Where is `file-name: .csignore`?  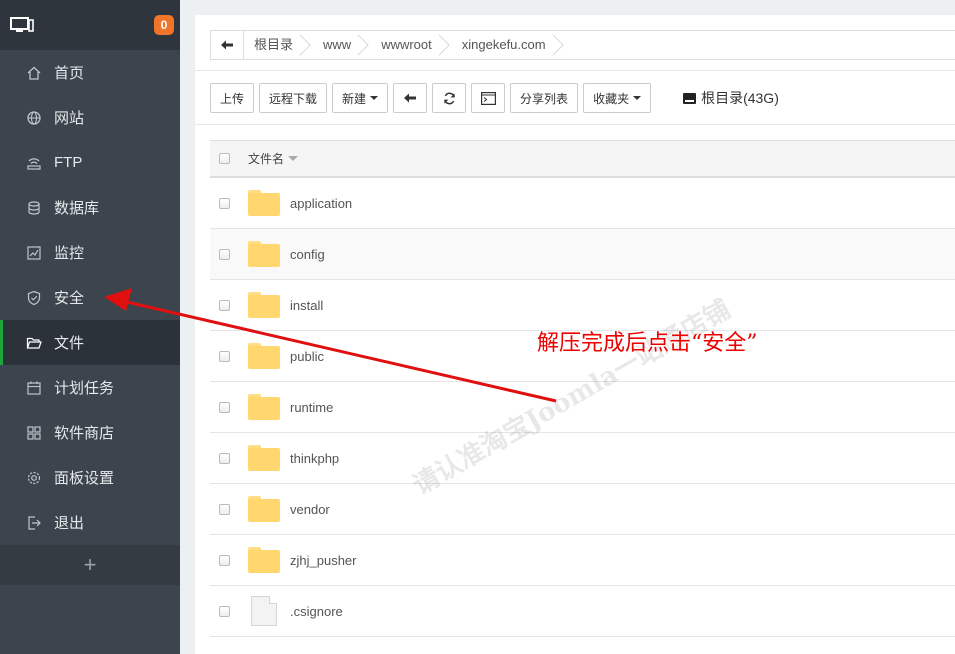 file-name: .csignore is located at coordinates (316, 611).